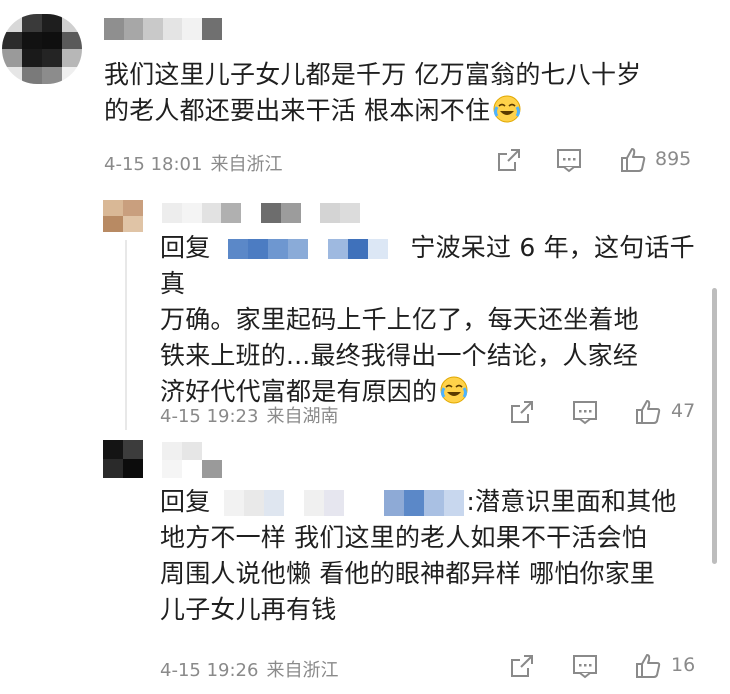  I want to click on scrollbar, so click(714, 426).